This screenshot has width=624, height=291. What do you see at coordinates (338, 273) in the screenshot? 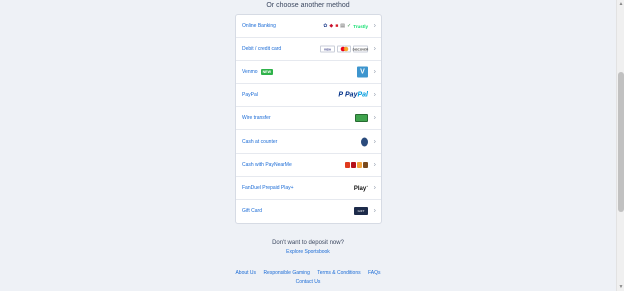
I see `terms-link: Terms & Conditions` at bounding box center [338, 273].